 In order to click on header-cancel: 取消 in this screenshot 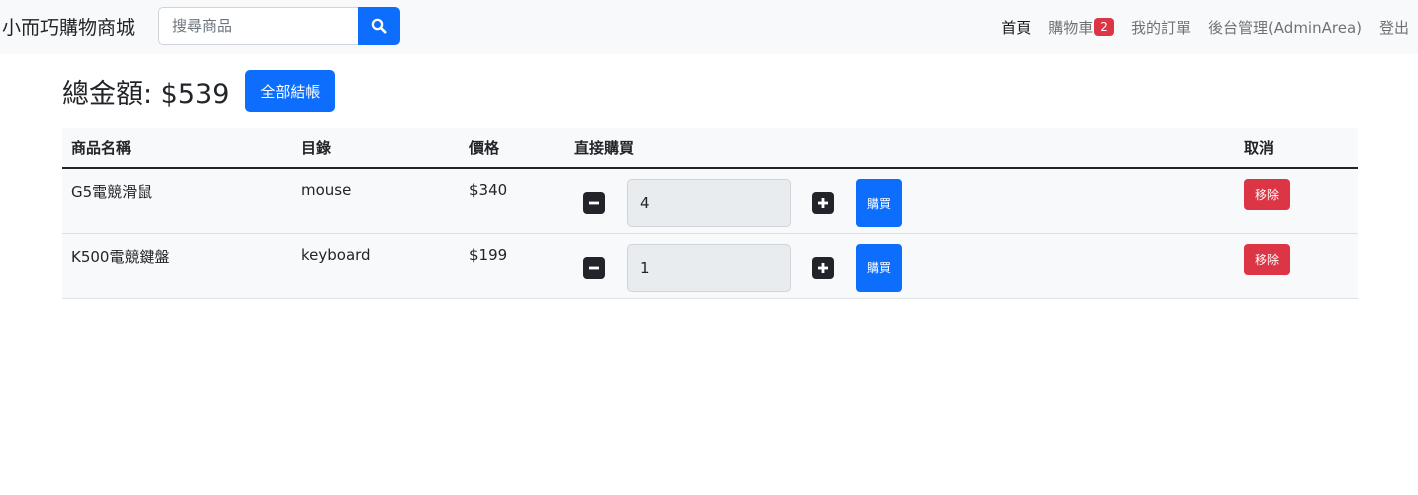, I will do `click(1296, 148)`.